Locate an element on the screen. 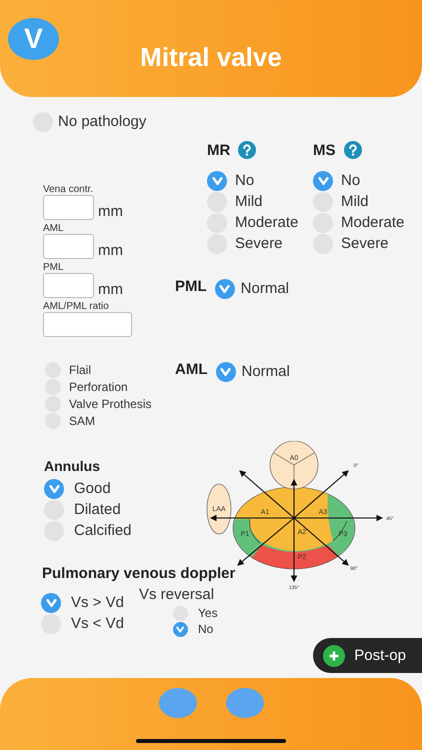  section-heading: MS is located at coordinates (324, 150).